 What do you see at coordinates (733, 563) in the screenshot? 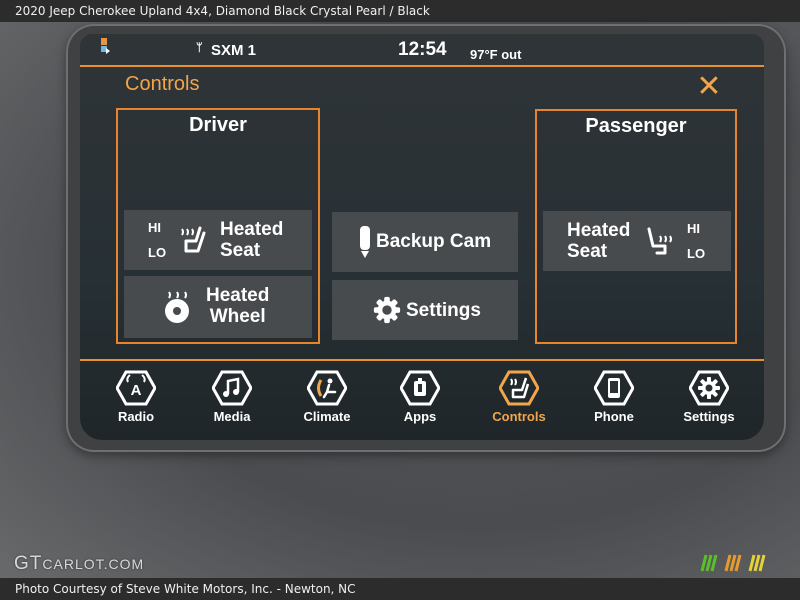
I see `brand-stripes-logo` at bounding box center [733, 563].